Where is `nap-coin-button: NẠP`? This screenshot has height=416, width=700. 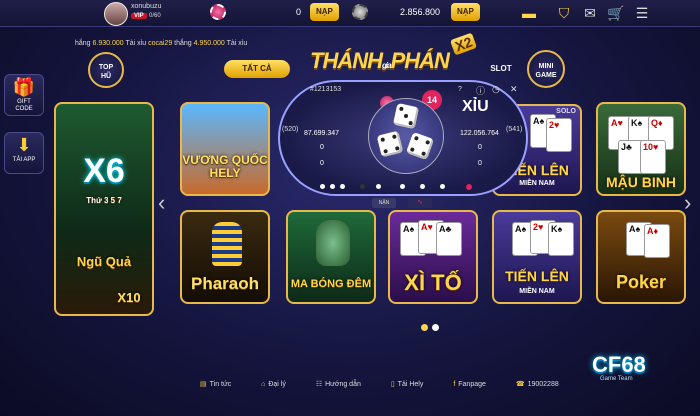
nap-coin-button: NẠP is located at coordinates (465, 12).